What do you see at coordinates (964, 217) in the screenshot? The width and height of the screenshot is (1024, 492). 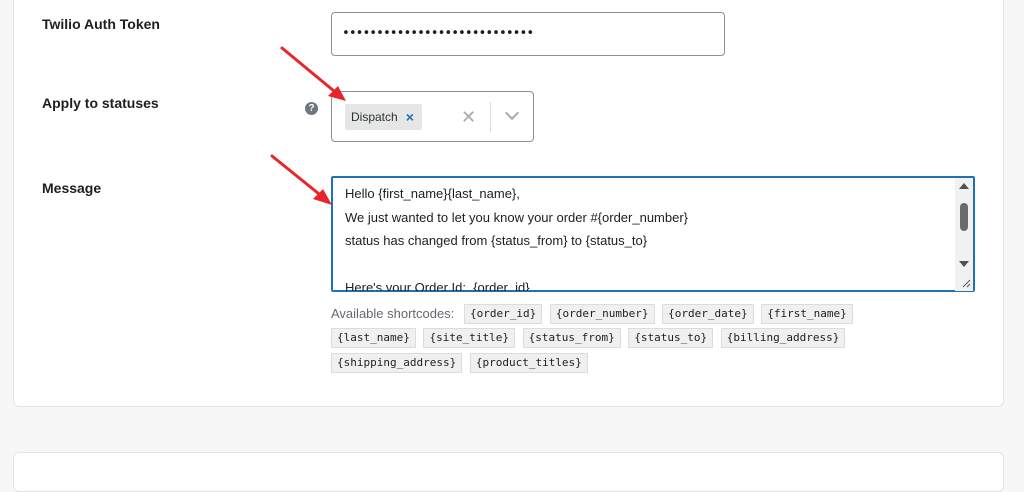 I see `scroll-thumb` at bounding box center [964, 217].